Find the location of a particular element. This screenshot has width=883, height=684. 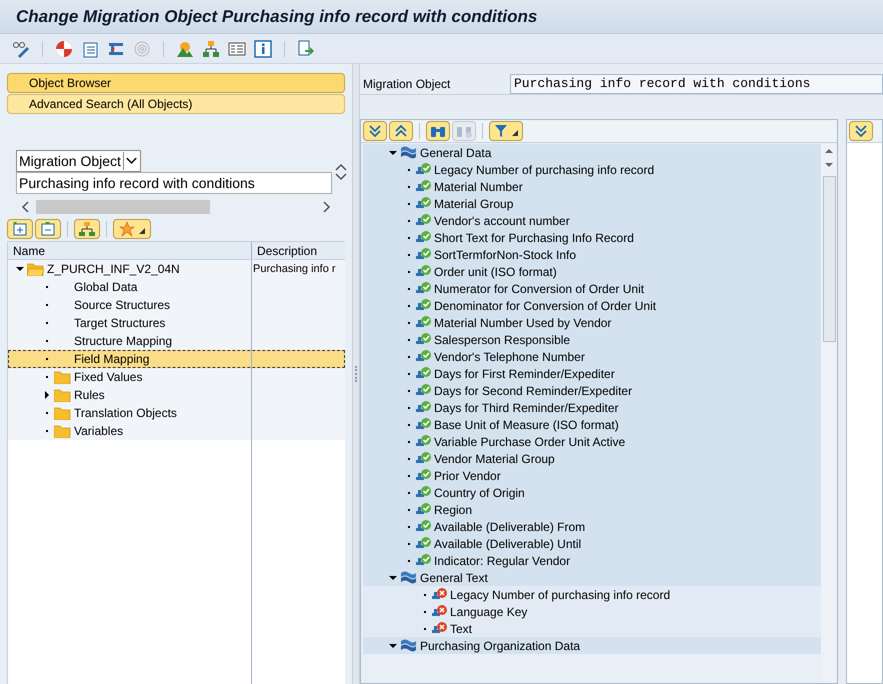

field-label: Material Group is located at coordinates (474, 203).